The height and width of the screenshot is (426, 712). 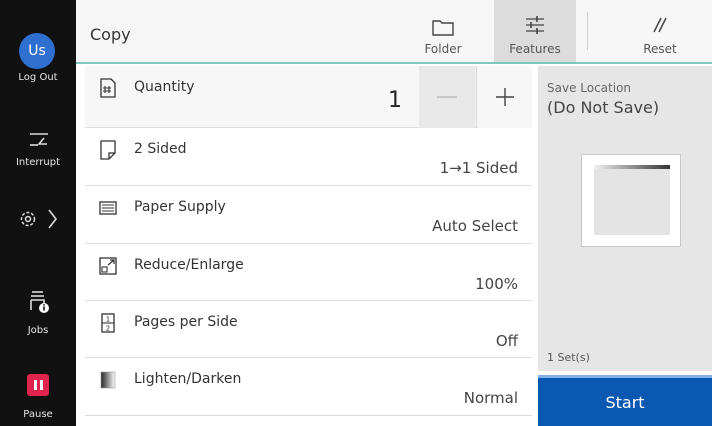 What do you see at coordinates (37, 162) in the screenshot?
I see `interrupt-label: Interrupt` at bounding box center [37, 162].